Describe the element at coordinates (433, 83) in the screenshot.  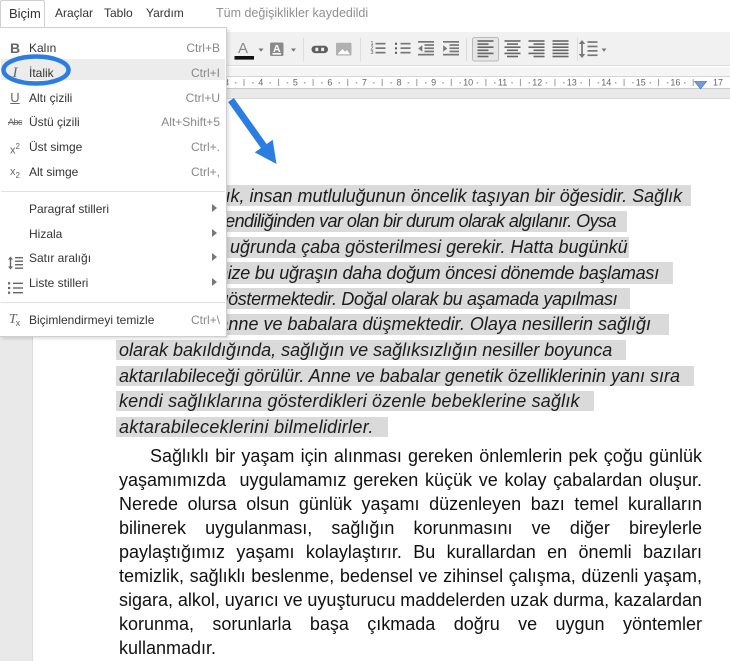
I see `svg-text: 9` at that location.